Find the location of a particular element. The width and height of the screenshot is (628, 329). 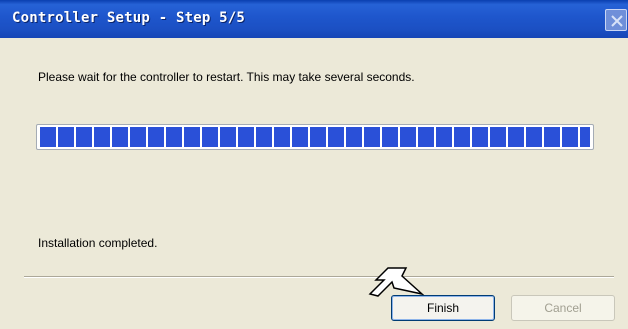

status-text: Installation completed. is located at coordinates (98, 243).